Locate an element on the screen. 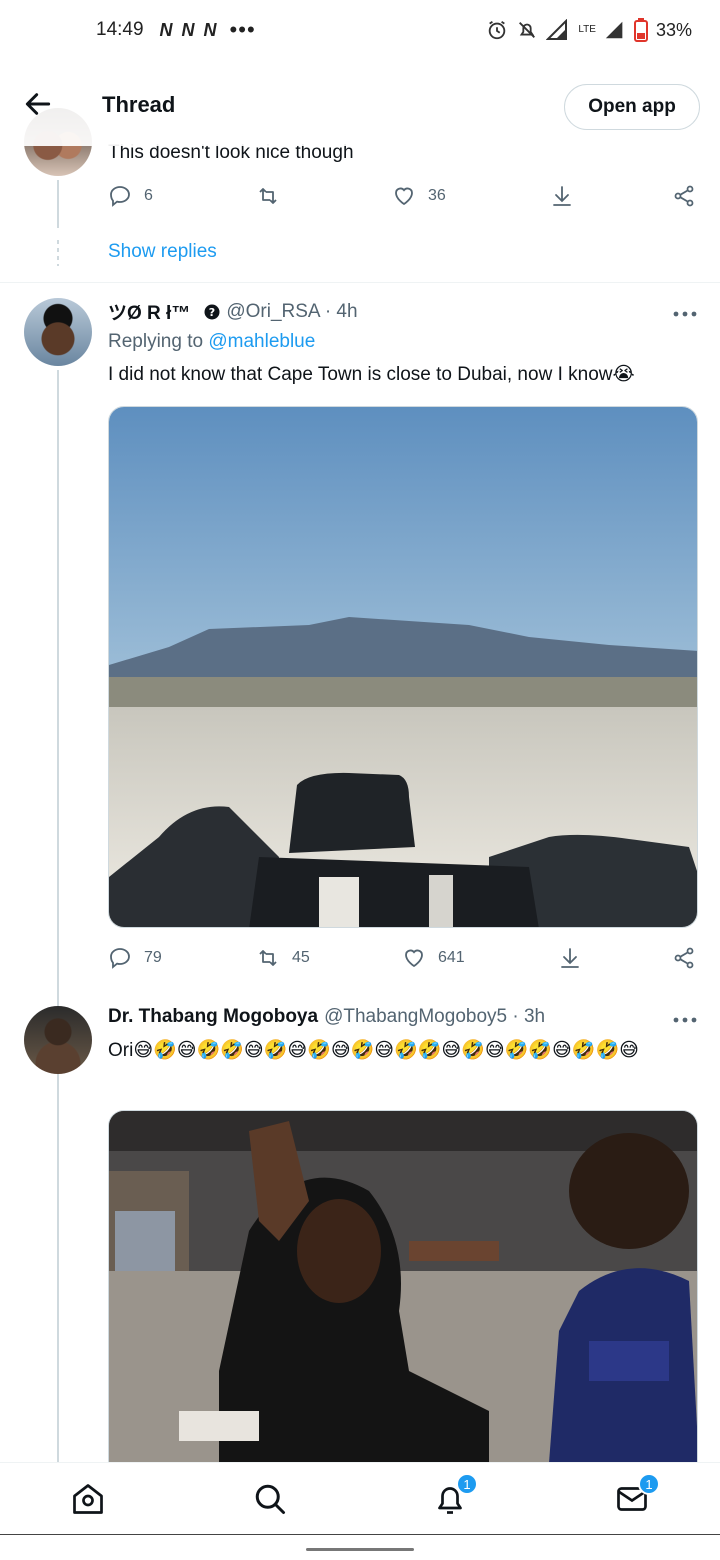 The image size is (720, 1560). nav-messages: 1 is located at coordinates (637, 1495).